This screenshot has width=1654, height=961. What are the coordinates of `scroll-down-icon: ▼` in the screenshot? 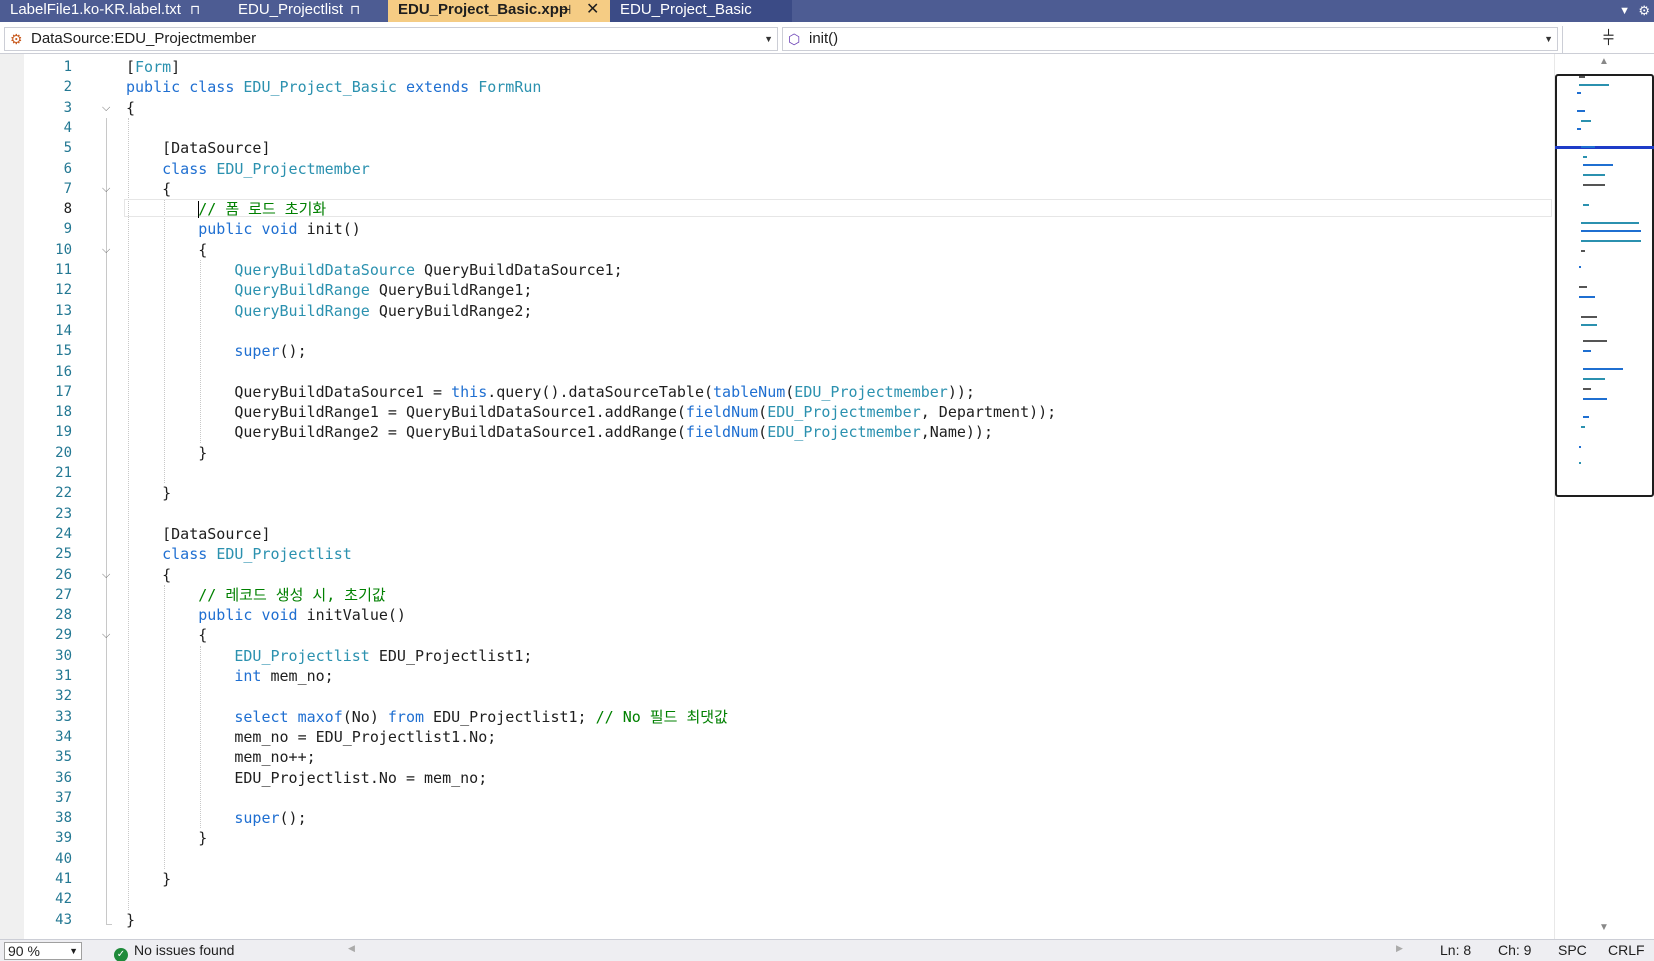 It's located at (1604, 927).